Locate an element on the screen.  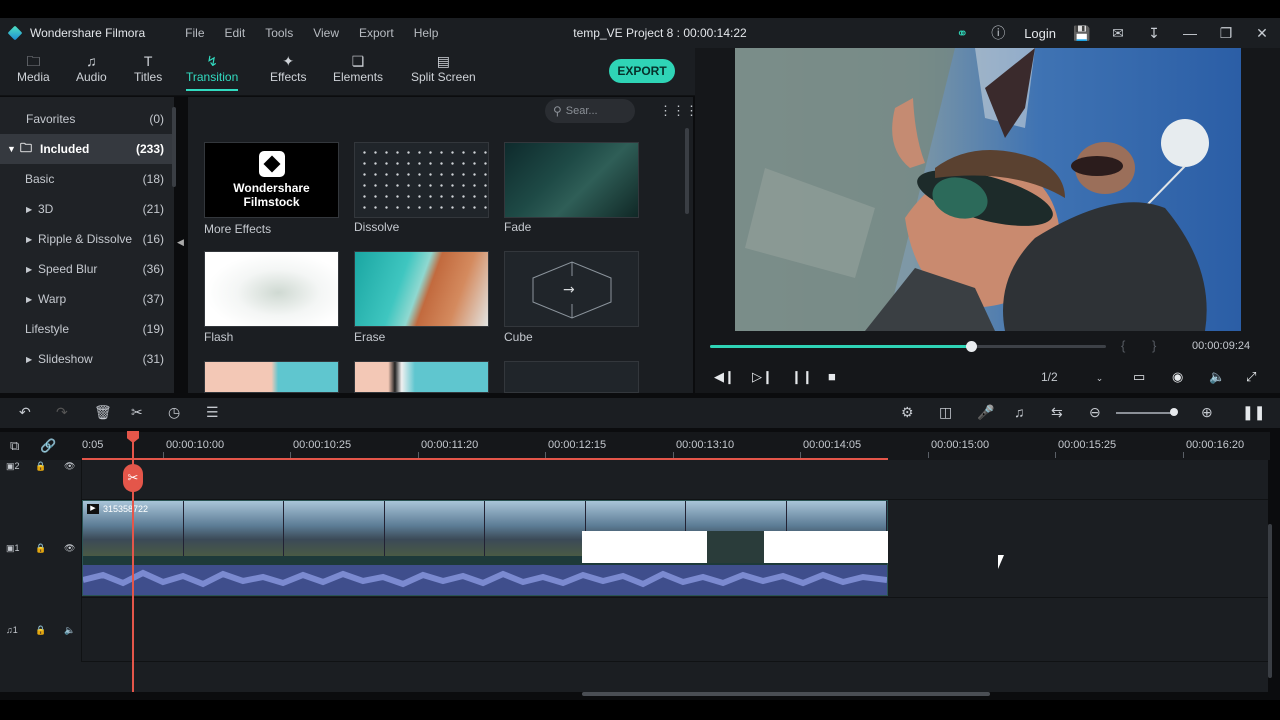
menu-view: View is located at coordinates (326, 33).